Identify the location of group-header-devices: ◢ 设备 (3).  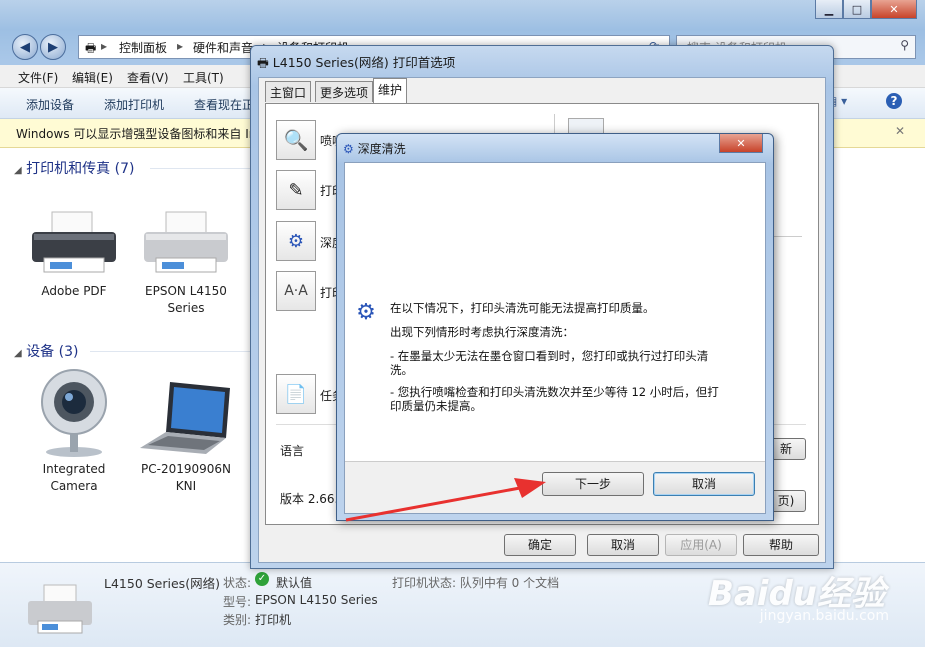
(46, 351).